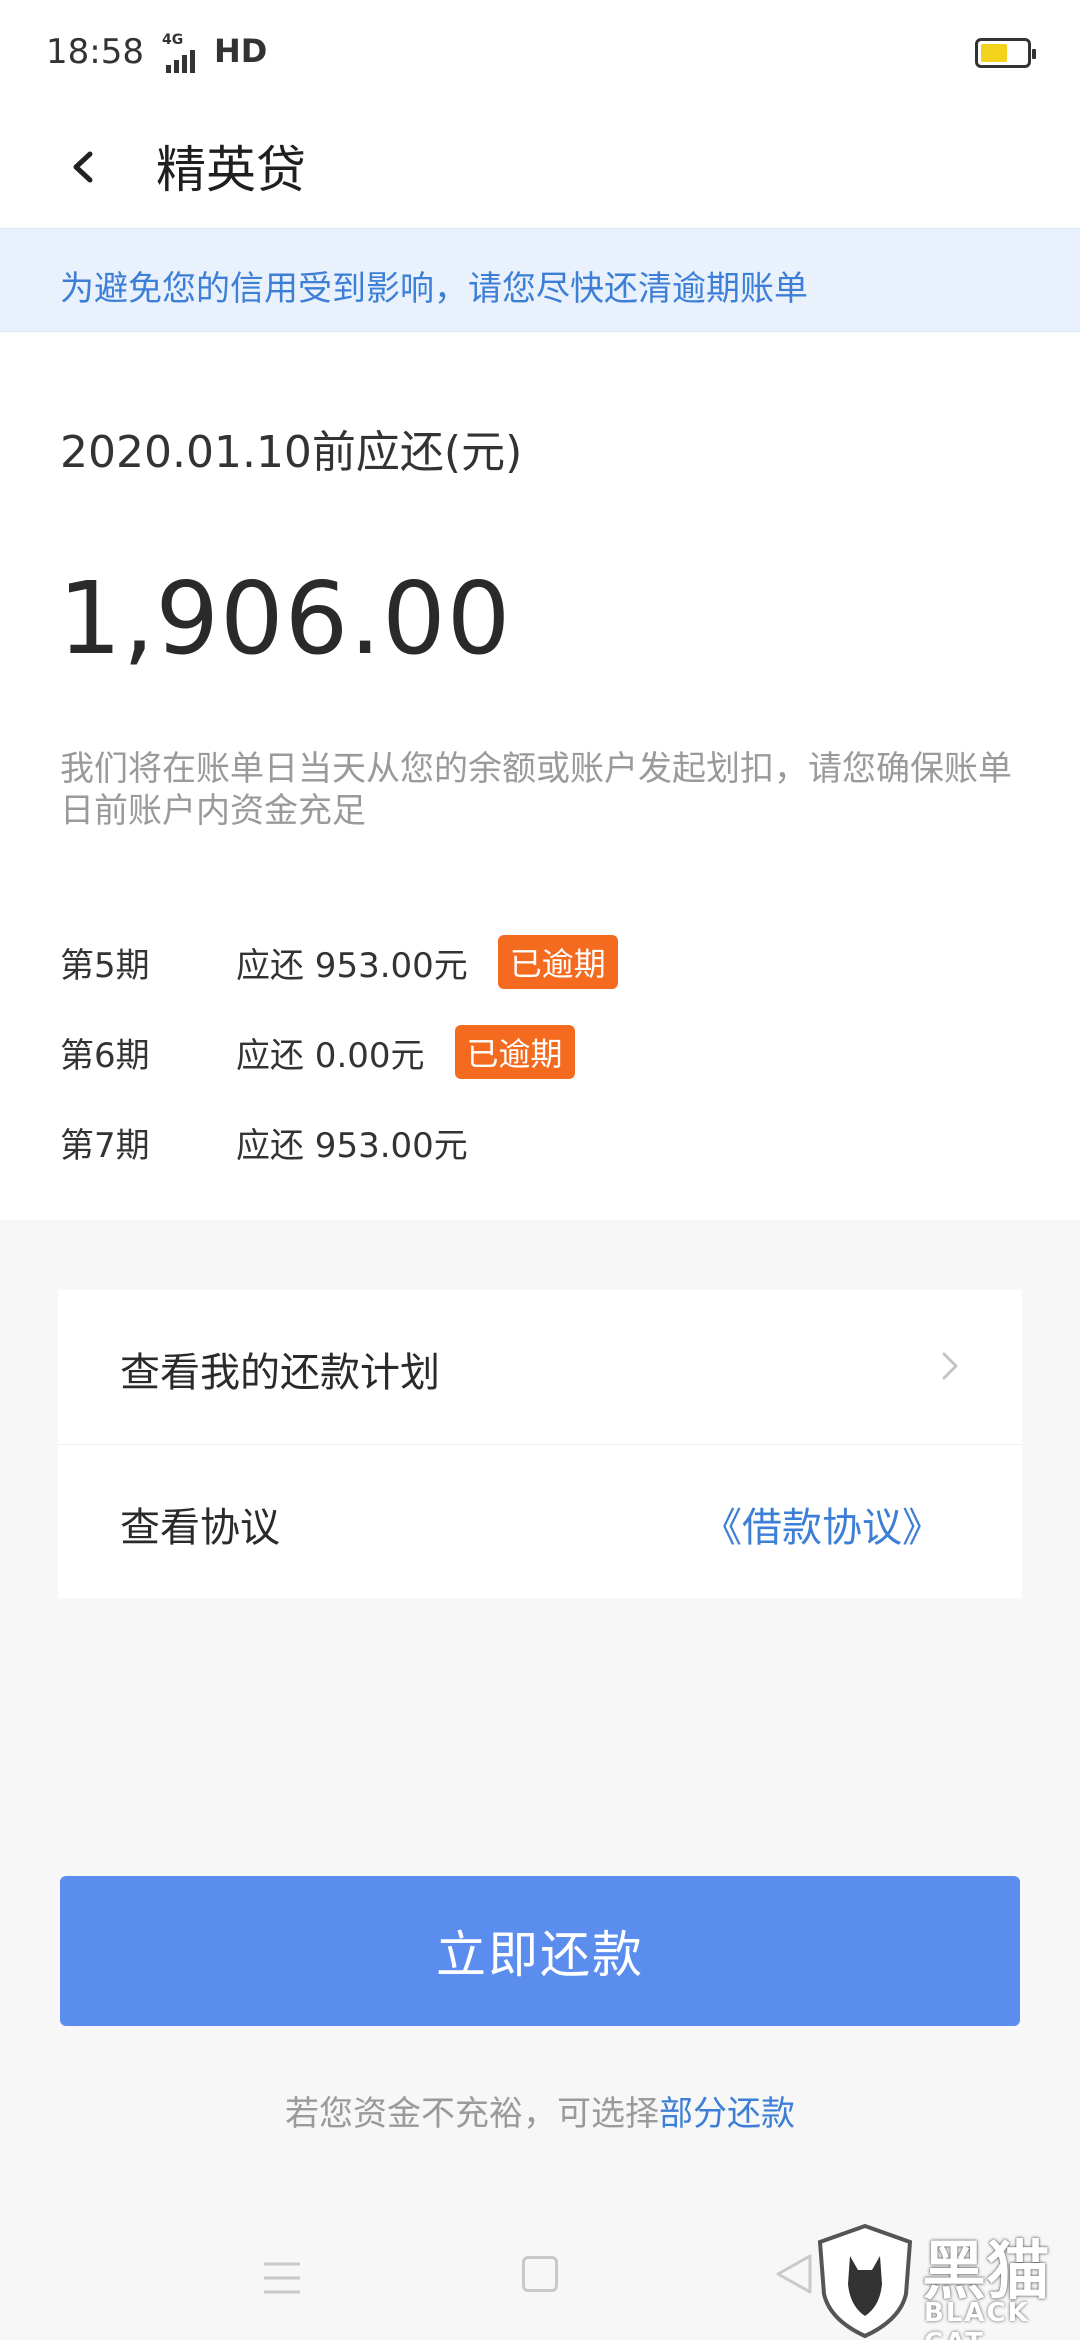 This screenshot has width=1080, height=2340. I want to click on chevron-left-icon, so click(83, 167).